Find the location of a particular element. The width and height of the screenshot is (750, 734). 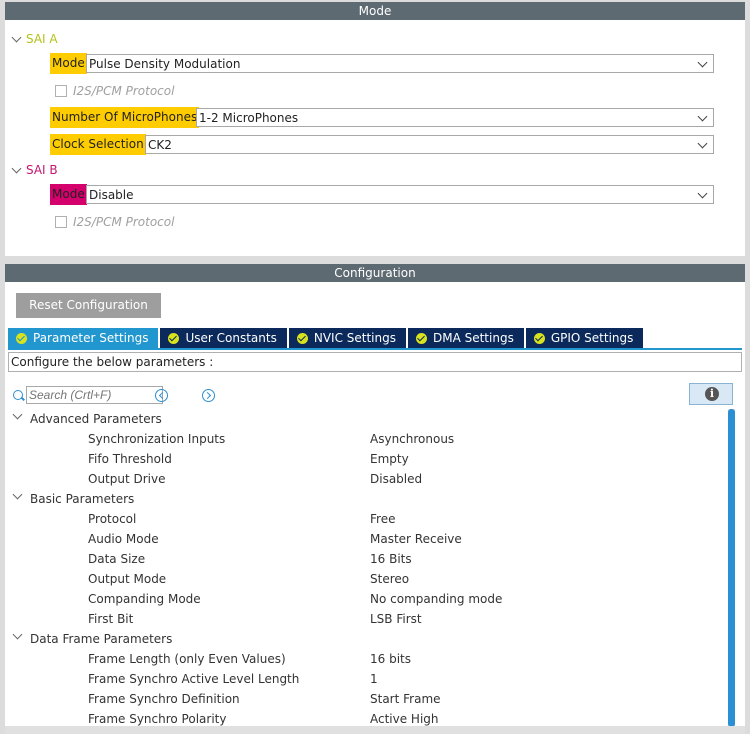

parameter-row: Synchronization Inputs Asynchronous is located at coordinates (366, 439).